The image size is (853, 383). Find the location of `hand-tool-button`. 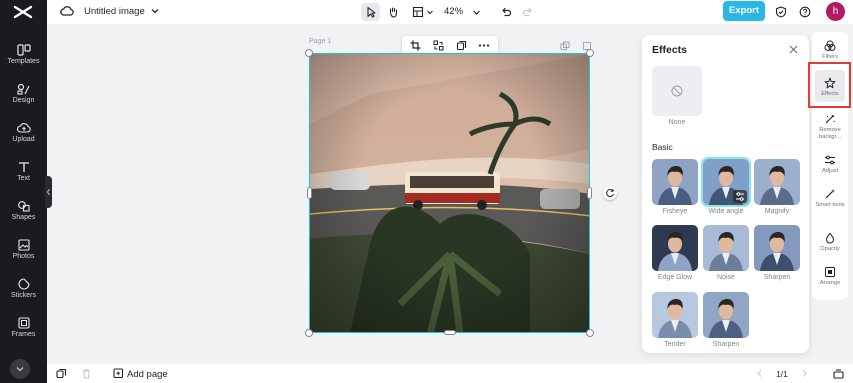

hand-tool-button is located at coordinates (393, 12).